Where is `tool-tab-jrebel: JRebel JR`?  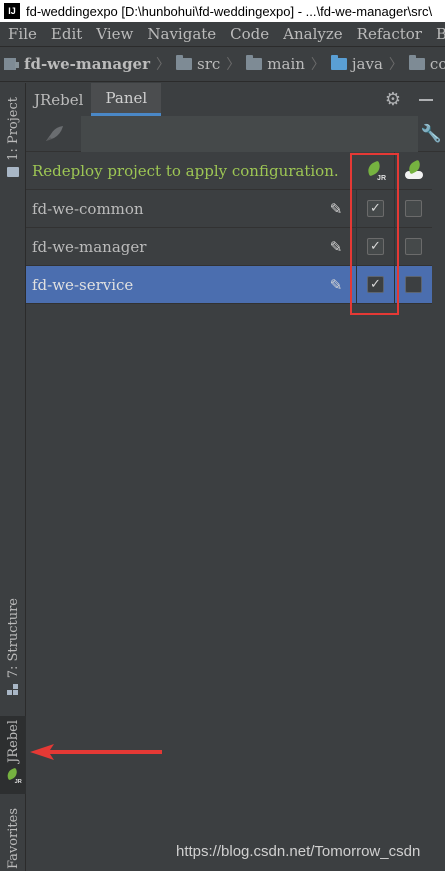 tool-tab-jrebel: JRebel JR is located at coordinates (13, 755).